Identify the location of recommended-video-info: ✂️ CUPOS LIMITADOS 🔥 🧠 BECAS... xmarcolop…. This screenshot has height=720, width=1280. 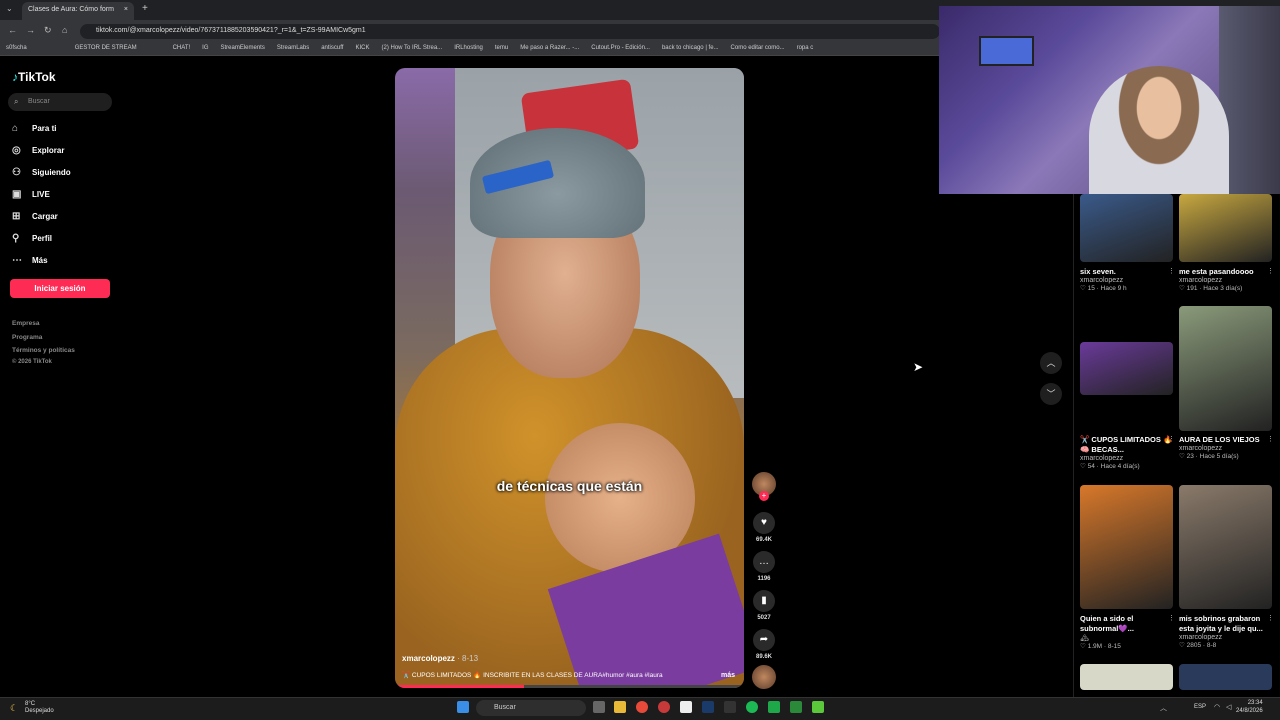
(1126, 452).